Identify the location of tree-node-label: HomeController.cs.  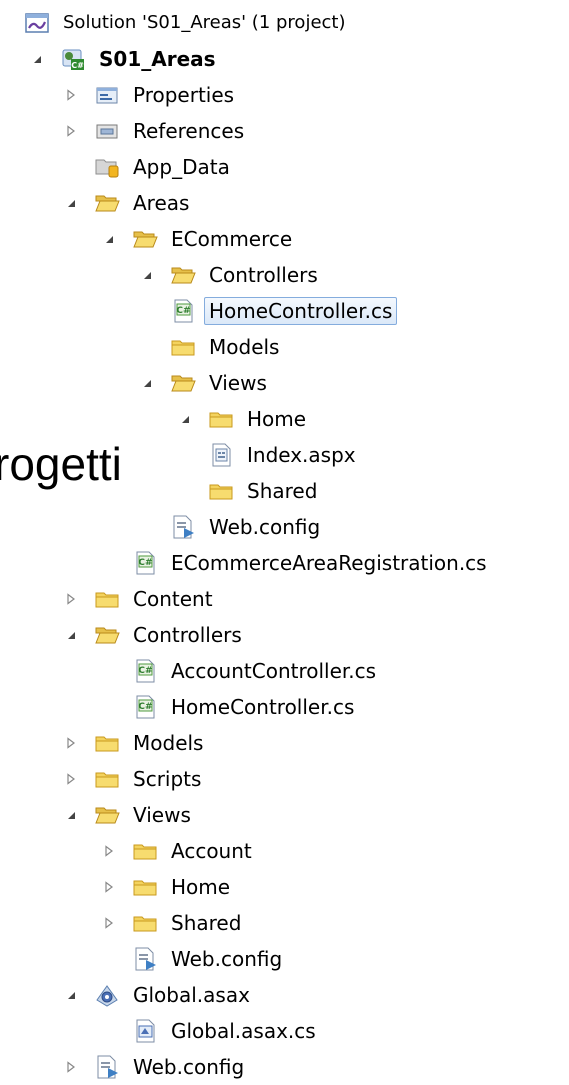
(301, 311).